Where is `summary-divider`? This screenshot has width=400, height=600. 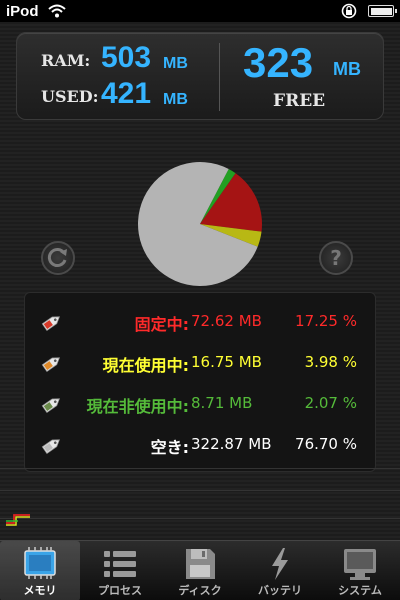
summary-divider is located at coordinates (219, 77).